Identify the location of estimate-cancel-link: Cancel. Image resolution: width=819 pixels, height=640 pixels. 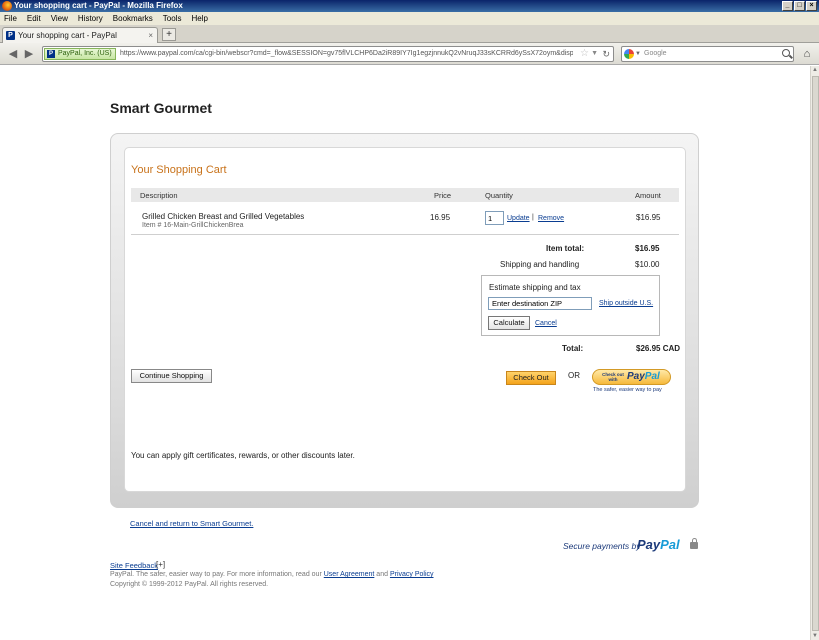
(546, 323).